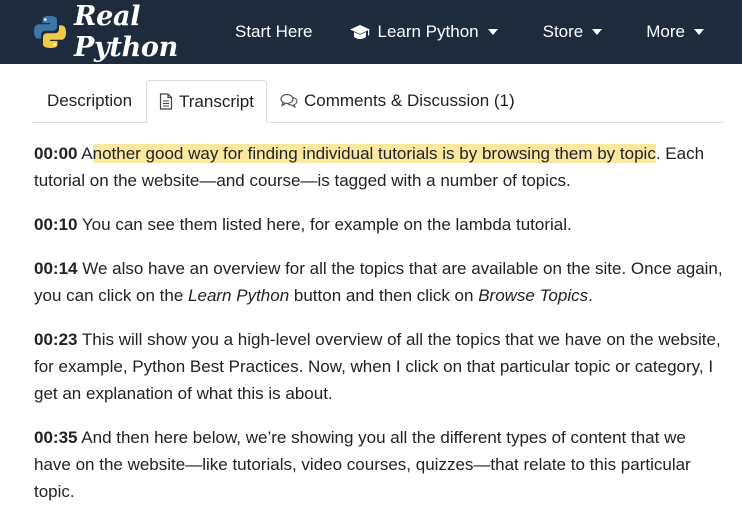 The width and height of the screenshot is (742, 522). Describe the element at coordinates (55, 268) in the screenshot. I see `timestamp-link: 00:14` at that location.